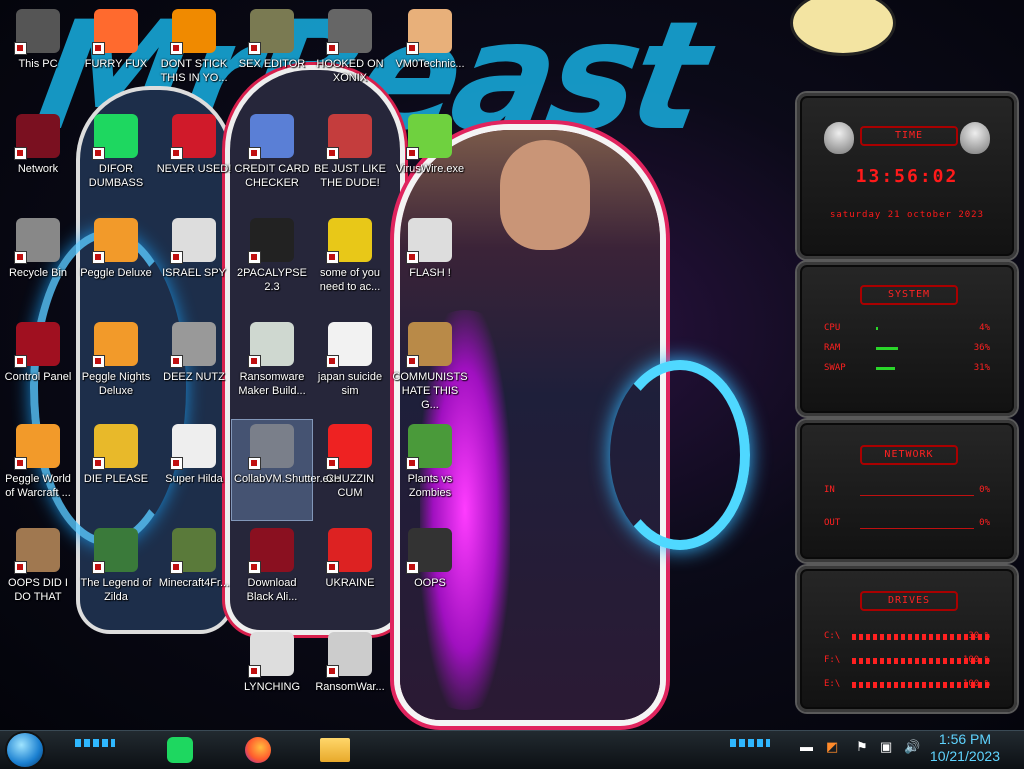 The height and width of the screenshot is (769, 1024). What do you see at coordinates (430, 264) in the screenshot?
I see `desktop-icon-flash: FLASH !` at bounding box center [430, 264].